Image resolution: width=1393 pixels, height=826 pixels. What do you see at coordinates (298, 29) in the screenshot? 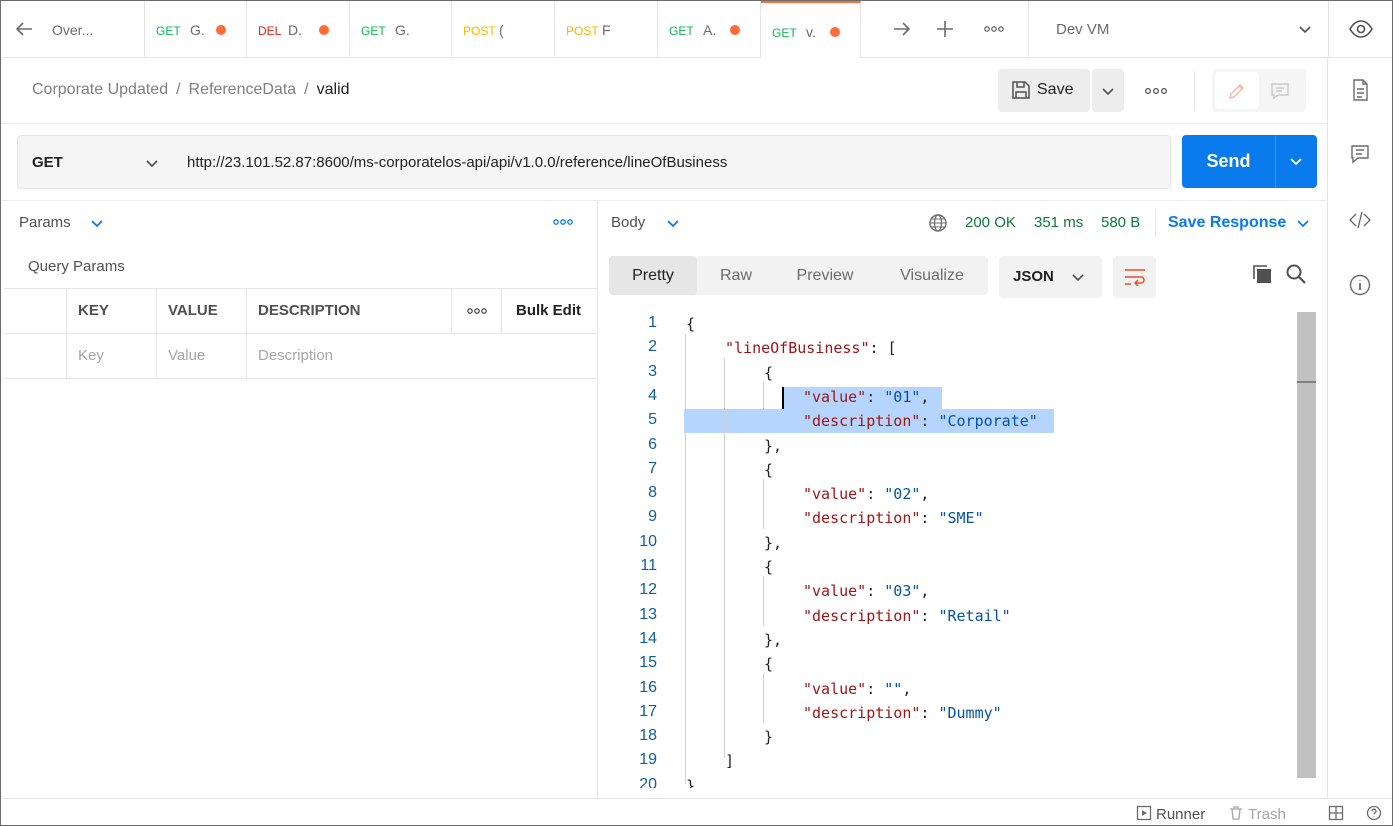
I see `request-tab: DEL D.` at bounding box center [298, 29].